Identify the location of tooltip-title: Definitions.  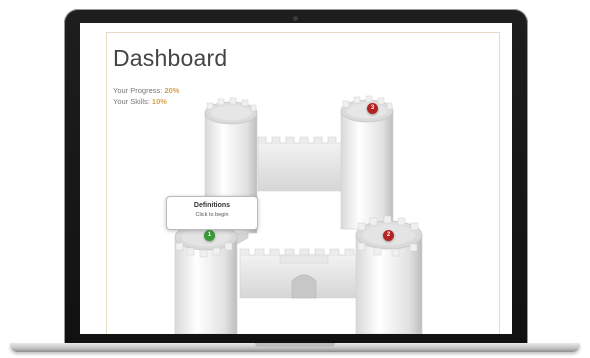
(212, 205).